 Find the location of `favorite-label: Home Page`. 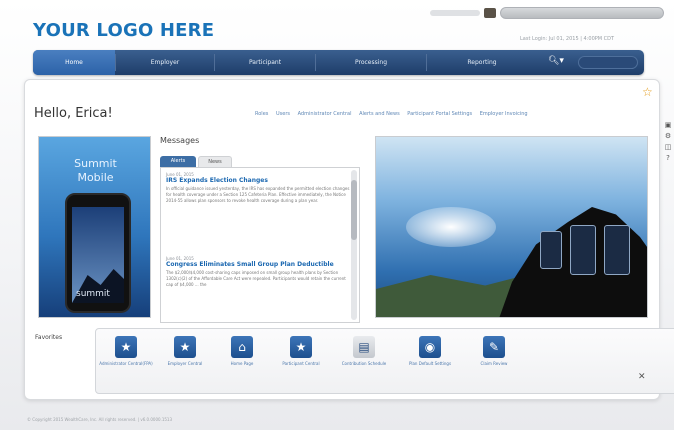

favorite-label: Home Page is located at coordinates (242, 363).